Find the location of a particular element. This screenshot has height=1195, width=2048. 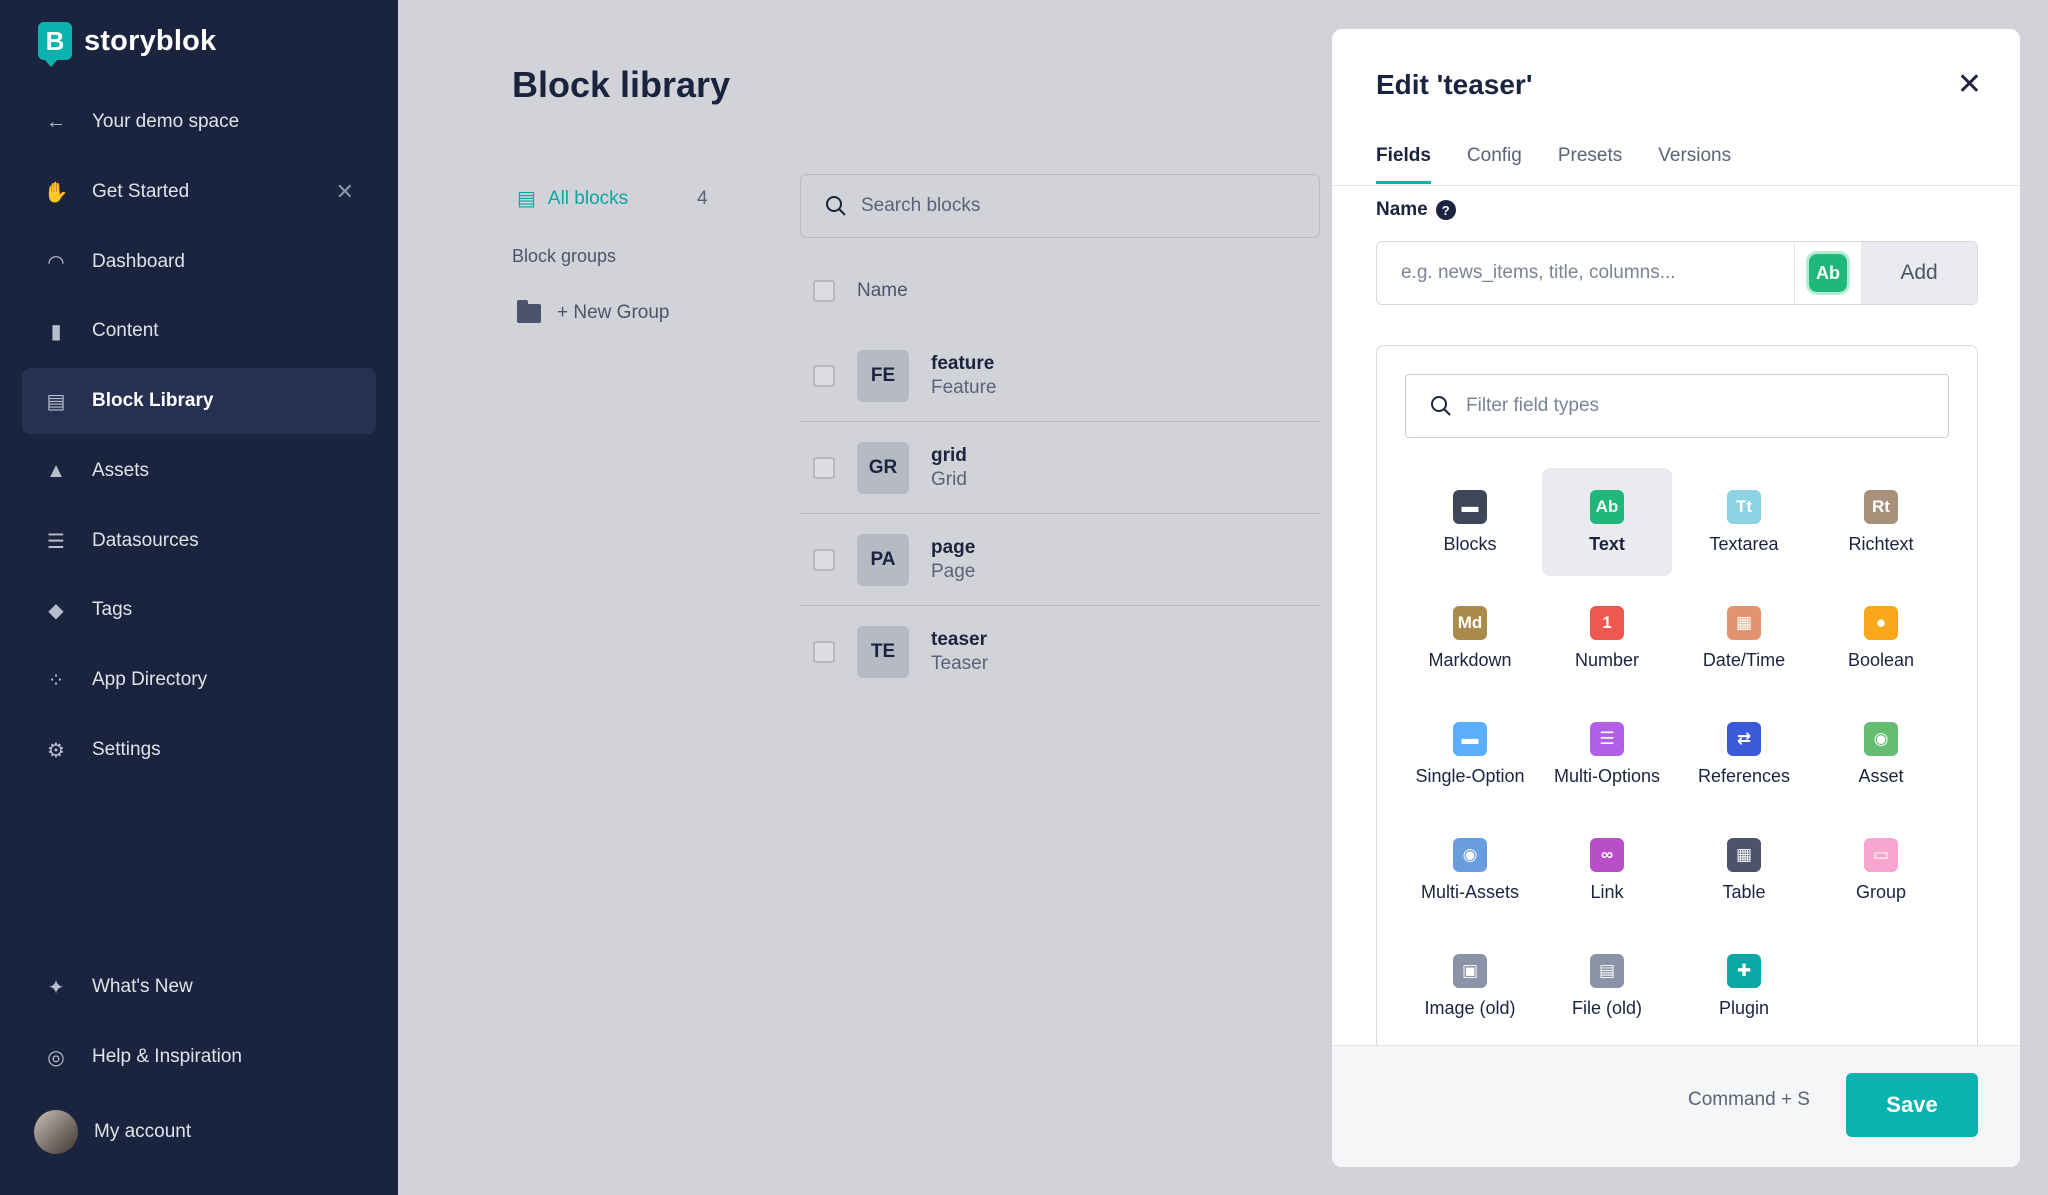

field-type-label: Single-Option is located at coordinates (1470, 775).